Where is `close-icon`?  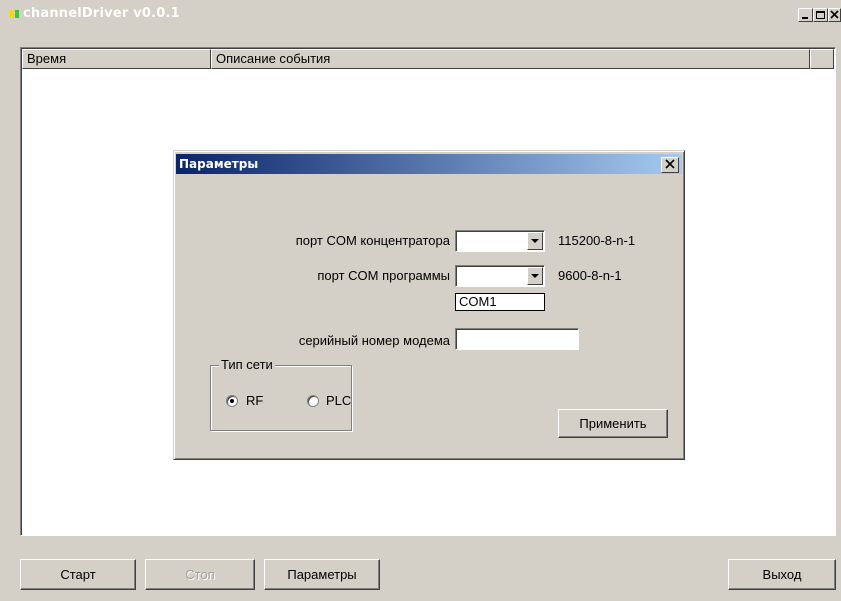 close-icon is located at coordinates (834, 15).